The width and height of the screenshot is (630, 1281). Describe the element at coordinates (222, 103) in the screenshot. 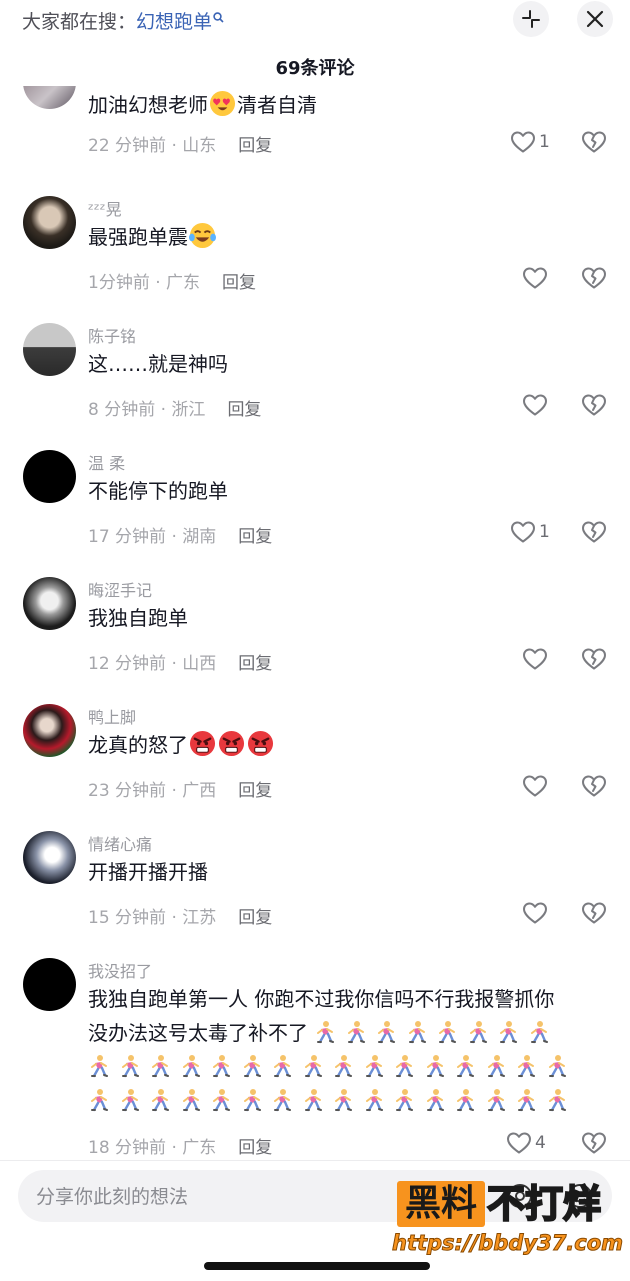

I see `heart-eyes-emoji` at that location.